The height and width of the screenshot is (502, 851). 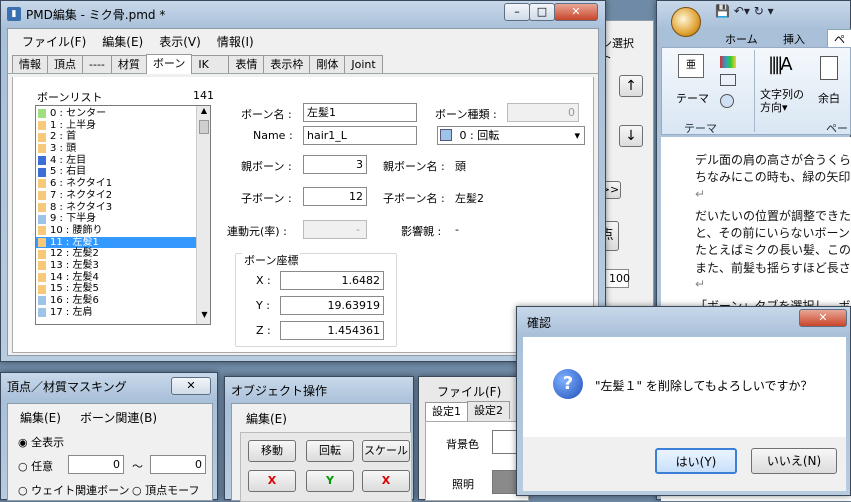 What do you see at coordinates (41, 442) in the screenshot?
I see `radio-show-all: ◉ 全表示` at bounding box center [41, 442].